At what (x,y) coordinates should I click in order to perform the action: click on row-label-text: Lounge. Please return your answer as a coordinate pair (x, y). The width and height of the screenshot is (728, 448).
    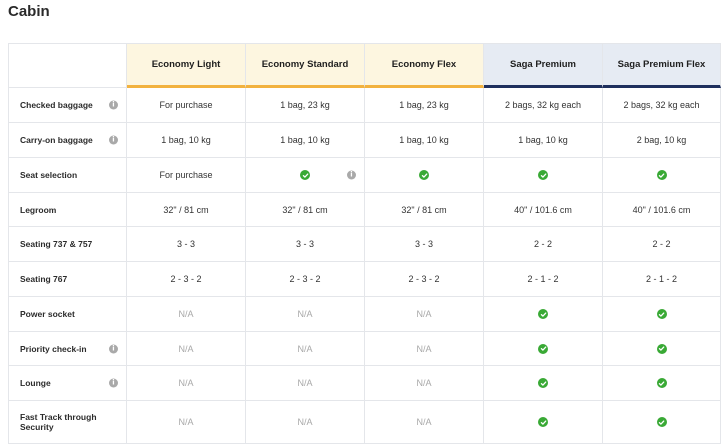
    Looking at the image, I should click on (35, 383).